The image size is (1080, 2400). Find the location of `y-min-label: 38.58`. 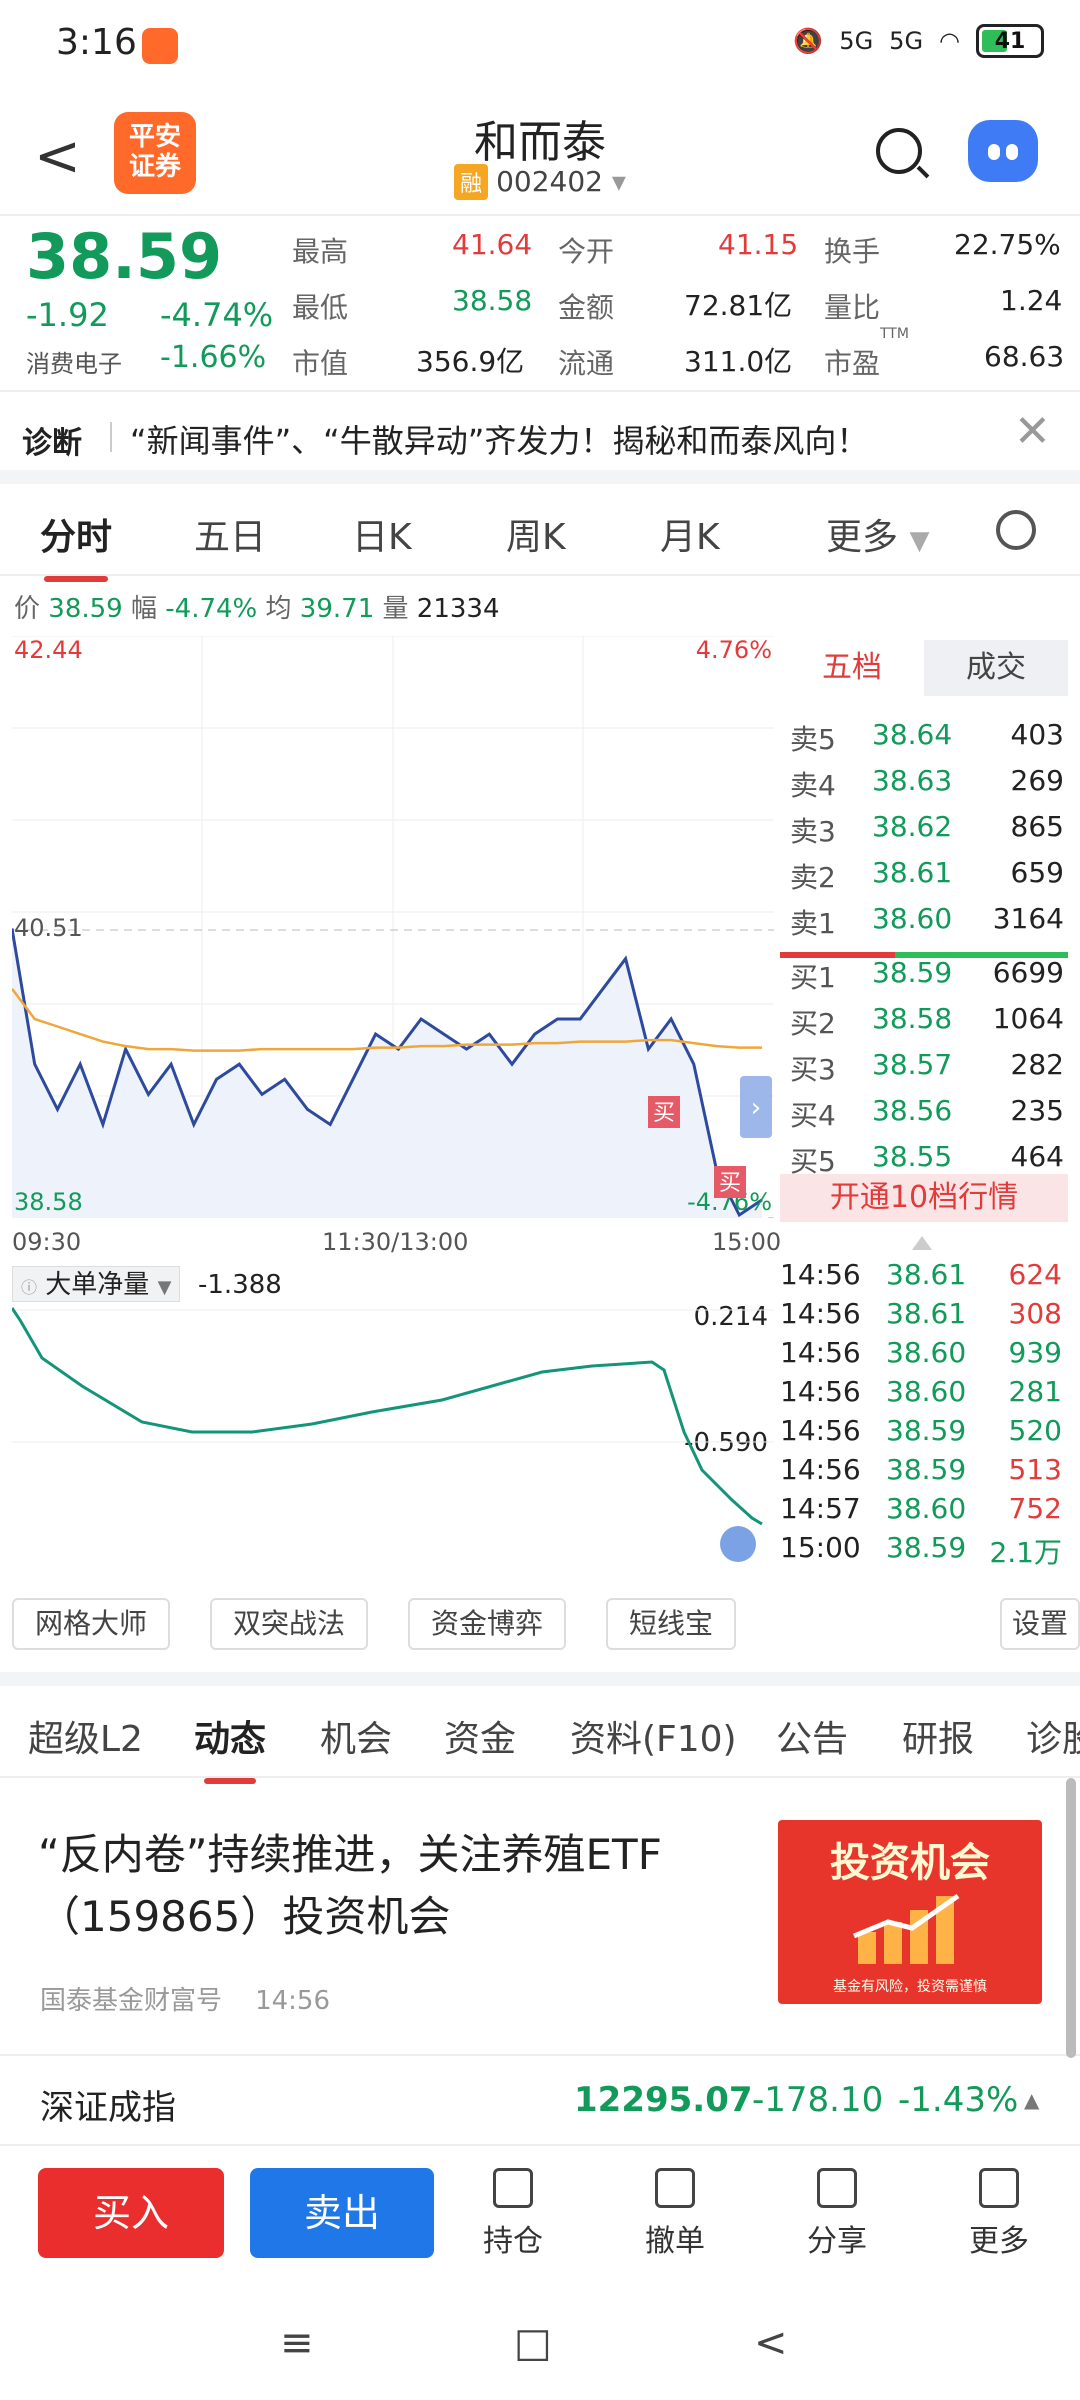

y-min-label: 38.58 is located at coordinates (48, 1202).